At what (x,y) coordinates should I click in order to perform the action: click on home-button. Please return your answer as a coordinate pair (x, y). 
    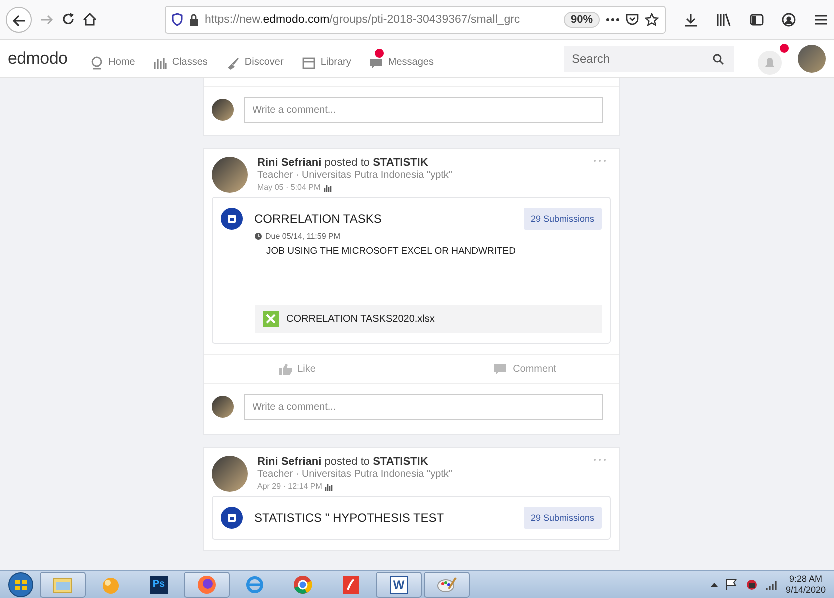
    Looking at the image, I should click on (90, 19).